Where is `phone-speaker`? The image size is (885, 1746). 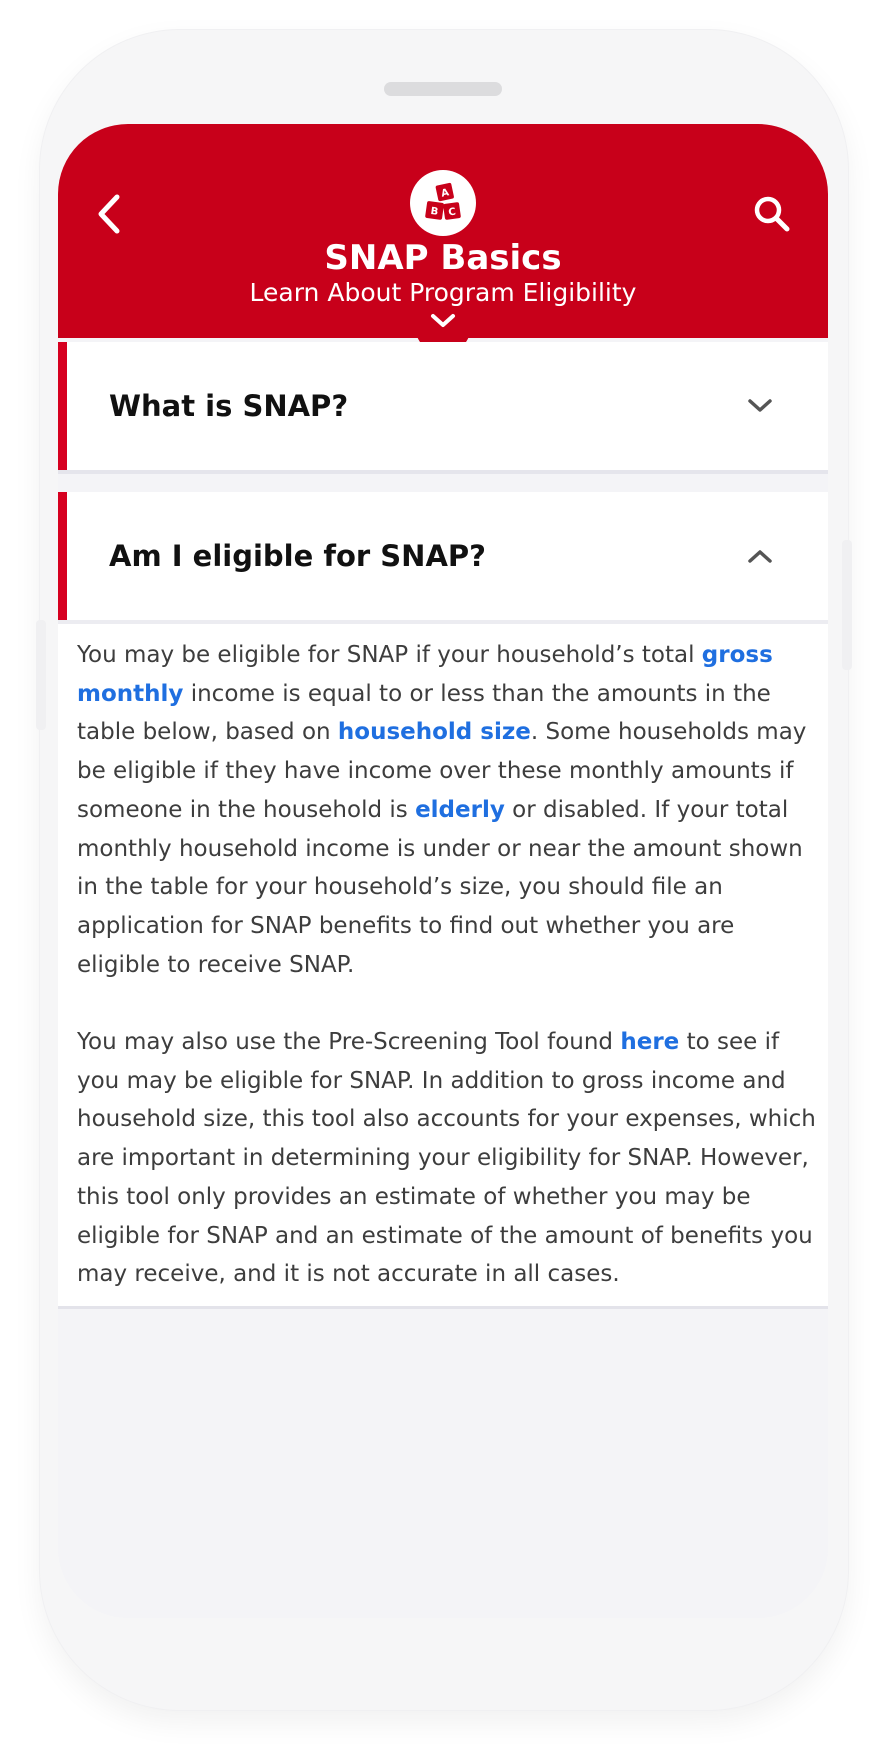
phone-speaker is located at coordinates (443, 89).